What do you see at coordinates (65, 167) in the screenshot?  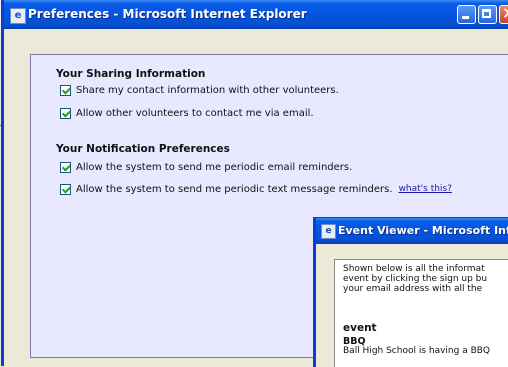 I see `email-reminders-checkbox` at bounding box center [65, 167].